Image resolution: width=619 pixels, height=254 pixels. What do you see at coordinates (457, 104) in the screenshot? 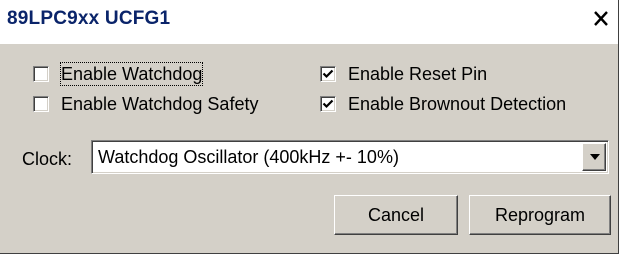
I see `enable-brownout-detection-label: Enable Brownout Detection` at bounding box center [457, 104].